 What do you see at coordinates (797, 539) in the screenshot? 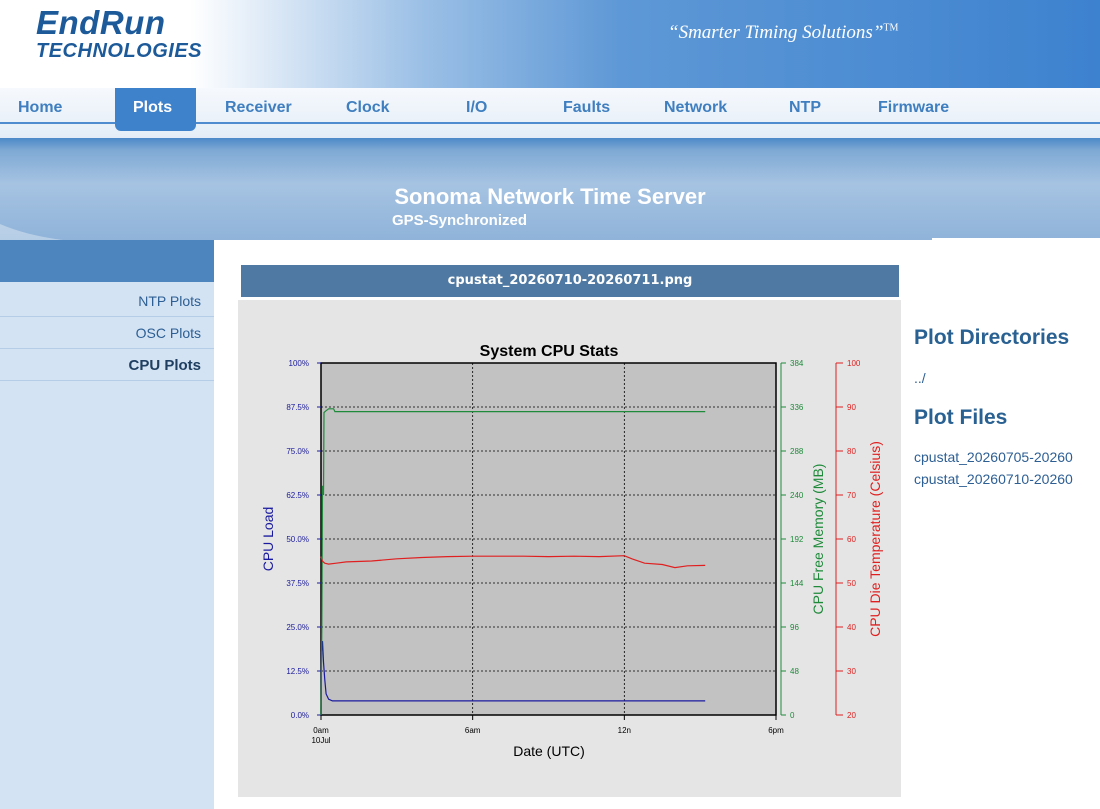
I see `memory-axis-tick-label: 192` at bounding box center [797, 539].